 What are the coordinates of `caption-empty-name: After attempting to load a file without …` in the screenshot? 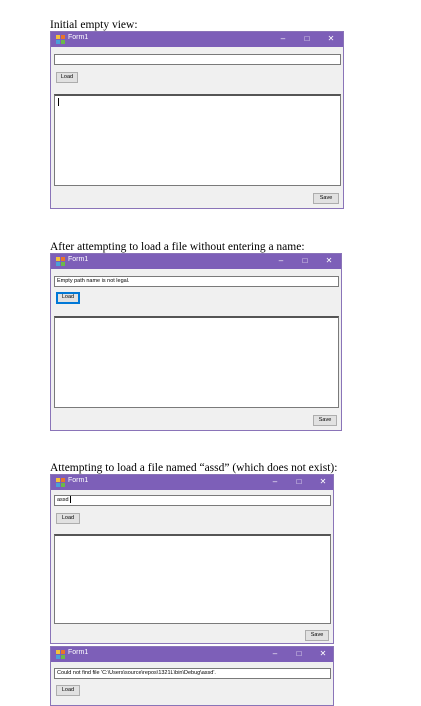 It's located at (177, 247).